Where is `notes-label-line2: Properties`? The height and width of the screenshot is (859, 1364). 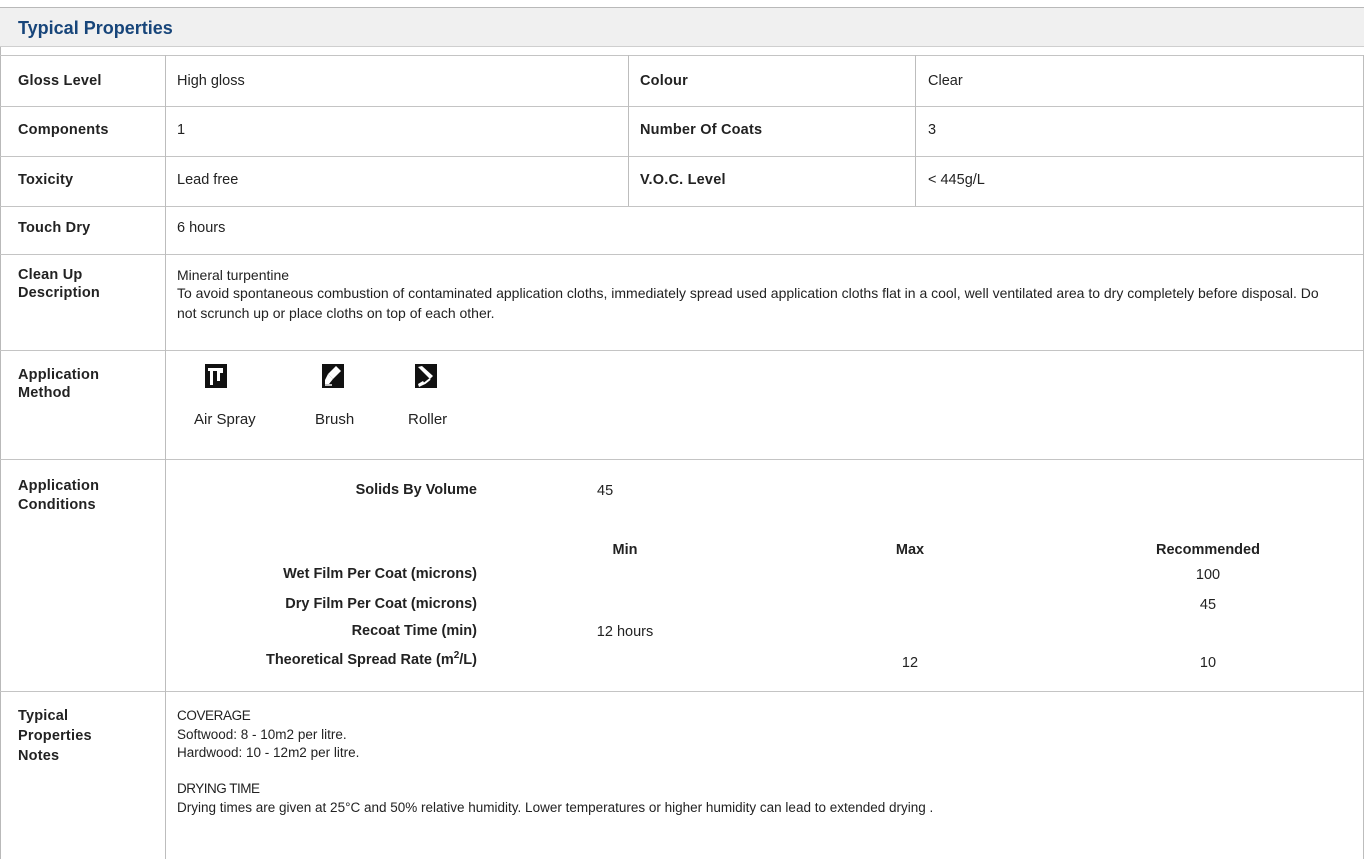
notes-label-line2: Properties is located at coordinates (55, 736).